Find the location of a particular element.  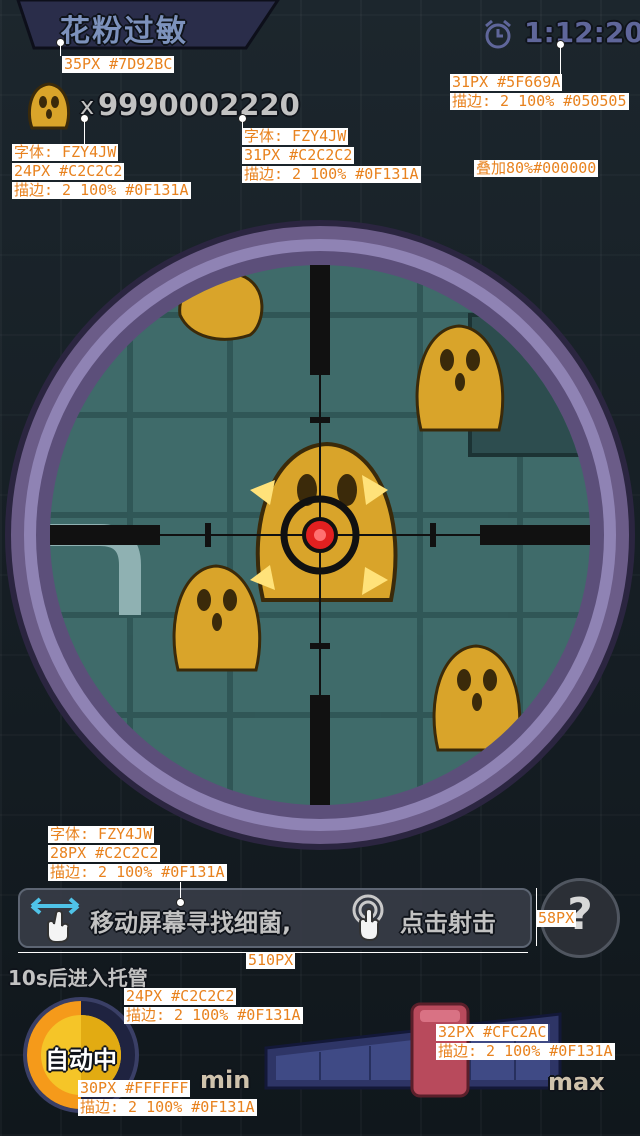

bacteria-count: 9990002220 is located at coordinates (199, 105).